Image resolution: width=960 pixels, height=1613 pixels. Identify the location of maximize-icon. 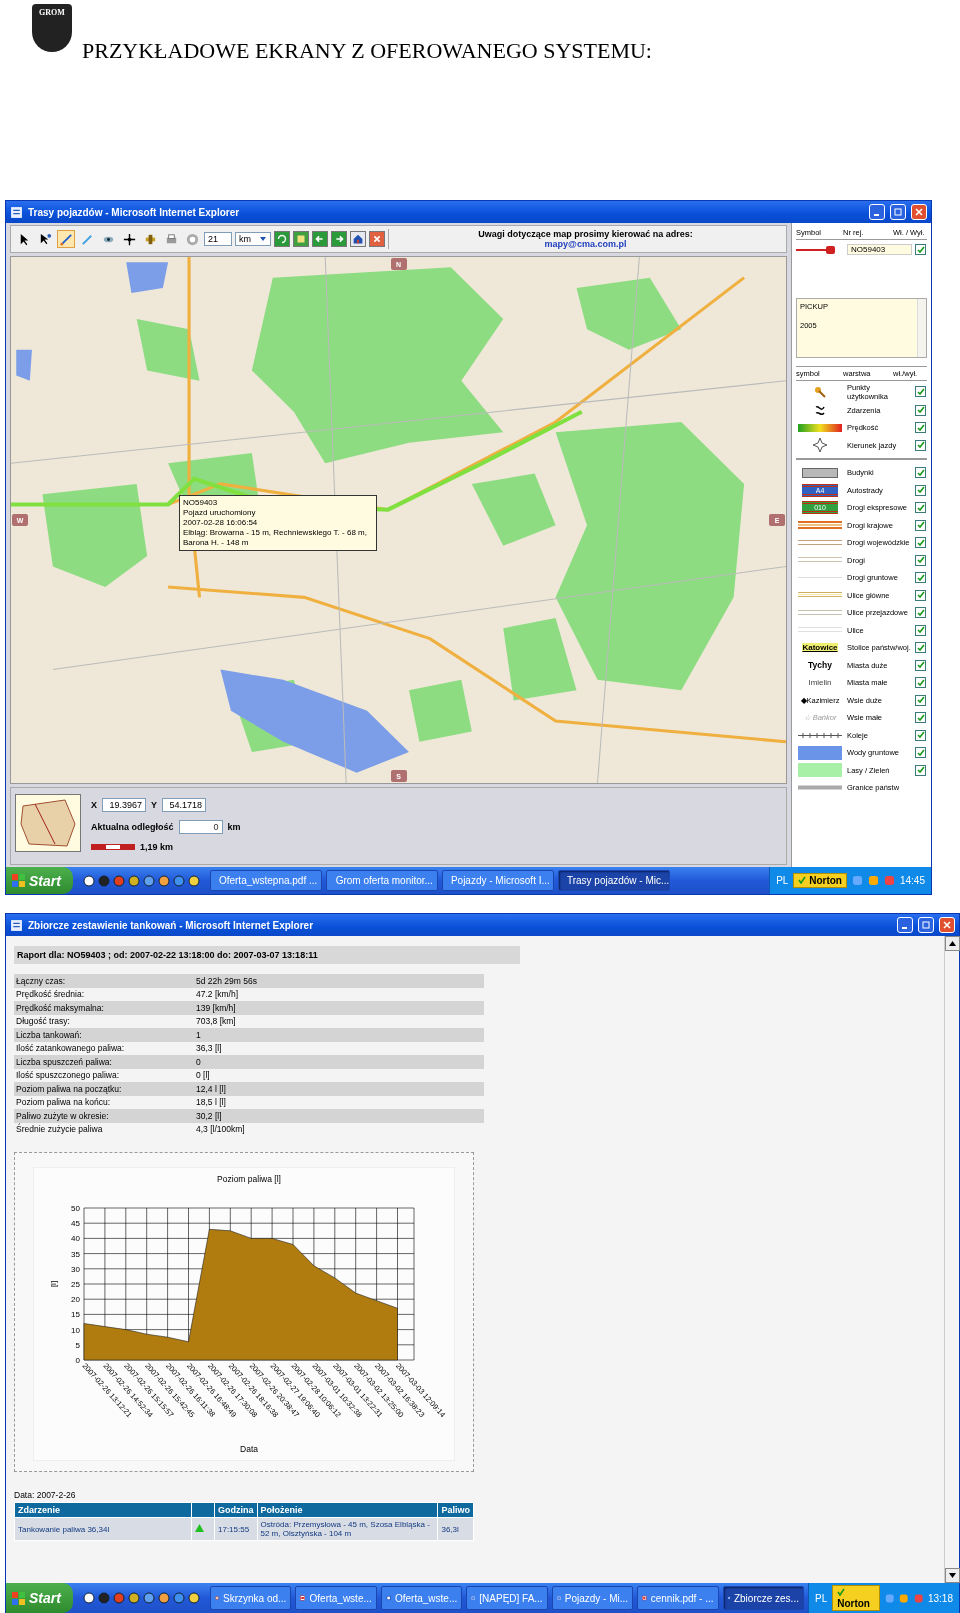
(926, 925).